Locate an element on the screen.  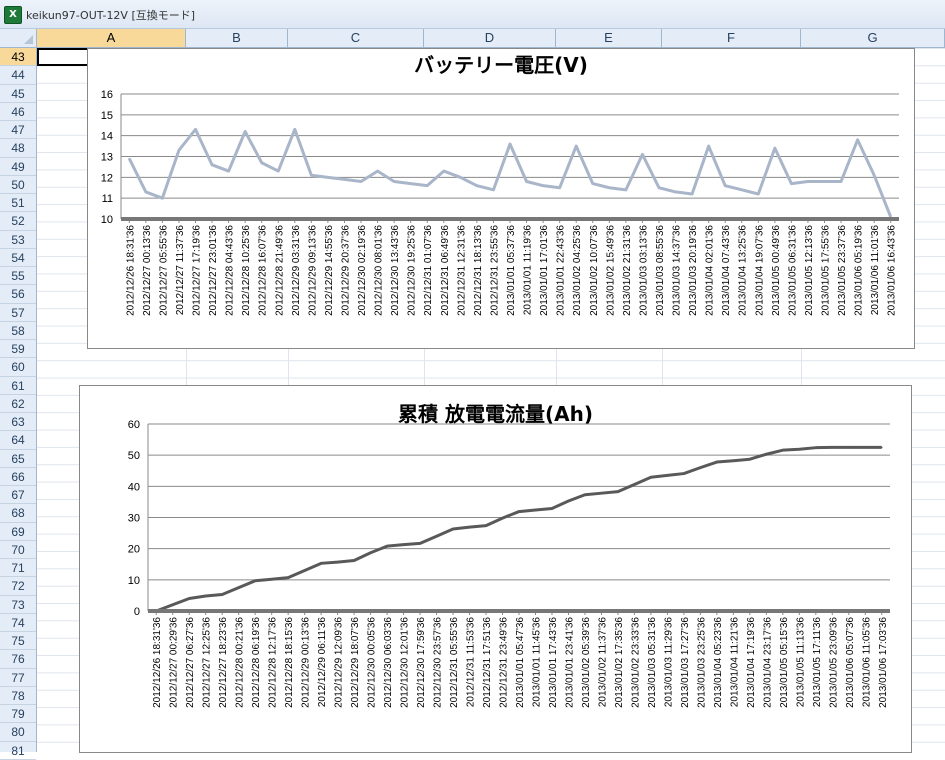
row-header-77: 77 is located at coordinates (18, 678).